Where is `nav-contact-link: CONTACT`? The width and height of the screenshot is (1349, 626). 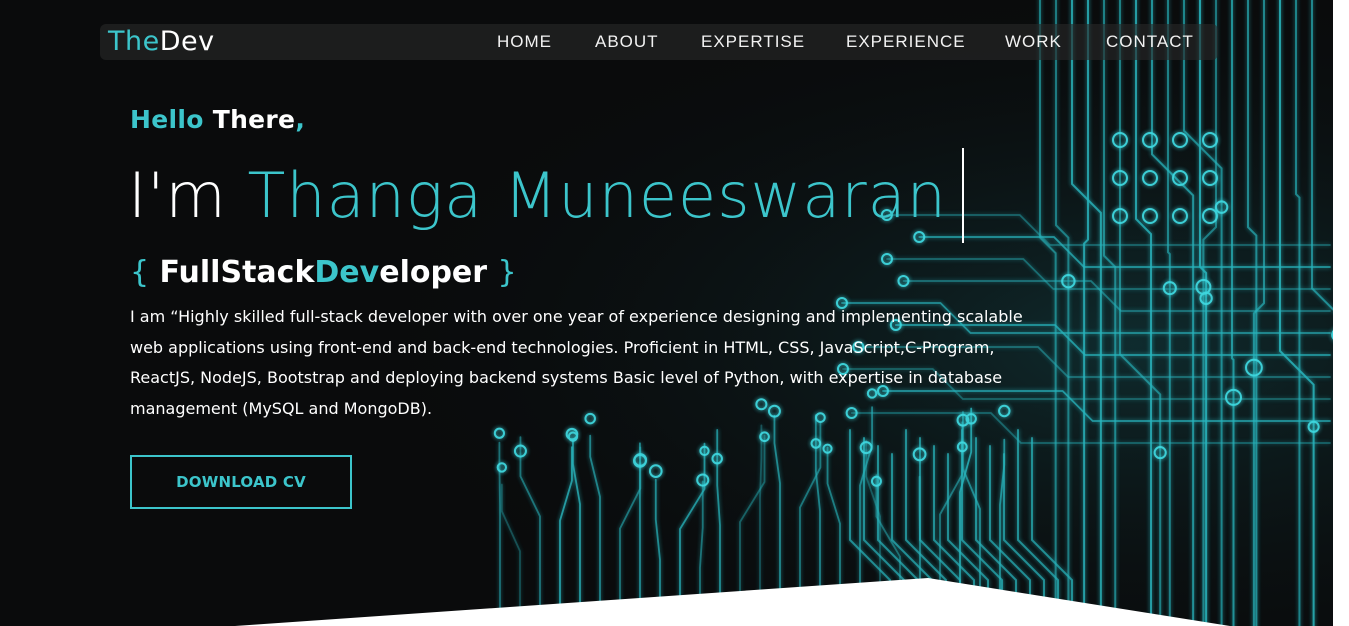 nav-contact-link: CONTACT is located at coordinates (1150, 42).